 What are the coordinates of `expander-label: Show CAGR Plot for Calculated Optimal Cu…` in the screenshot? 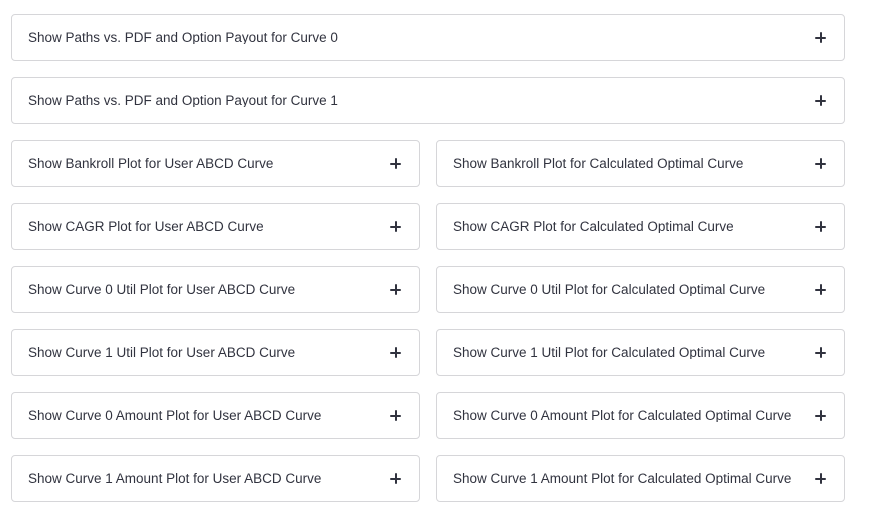 It's located at (593, 226).